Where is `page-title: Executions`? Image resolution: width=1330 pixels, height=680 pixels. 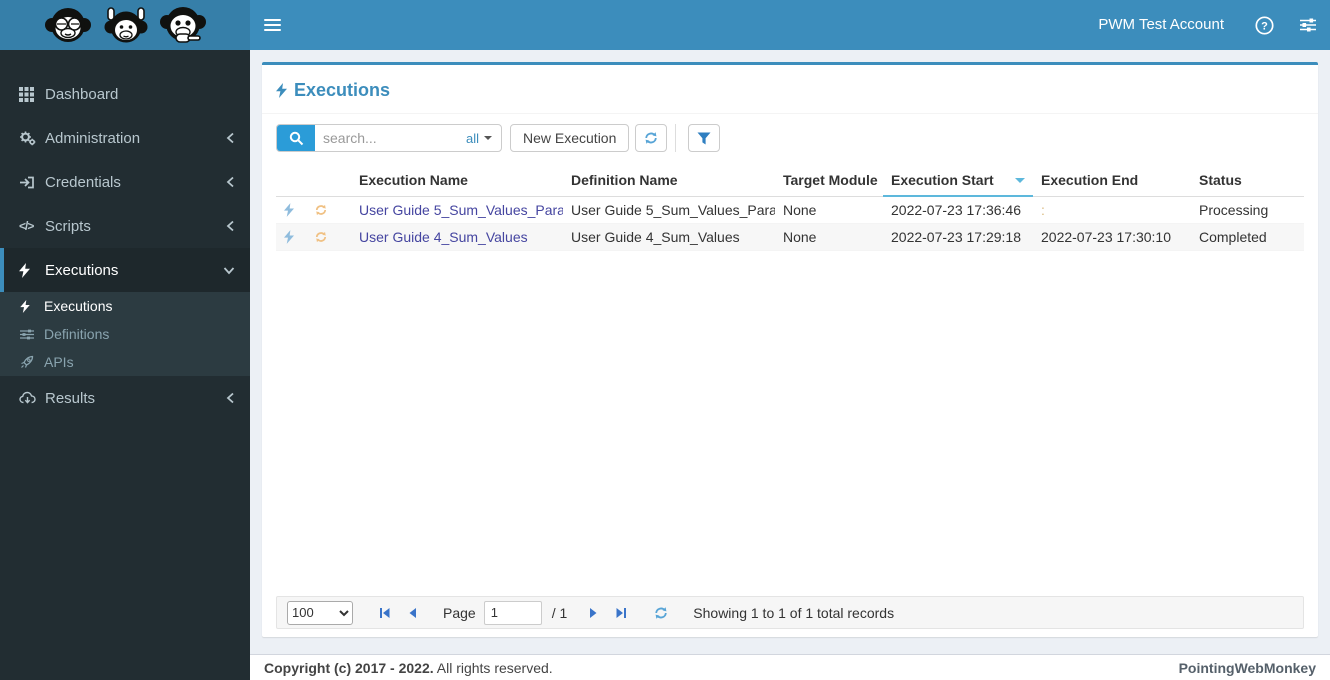 page-title: Executions is located at coordinates (342, 90).